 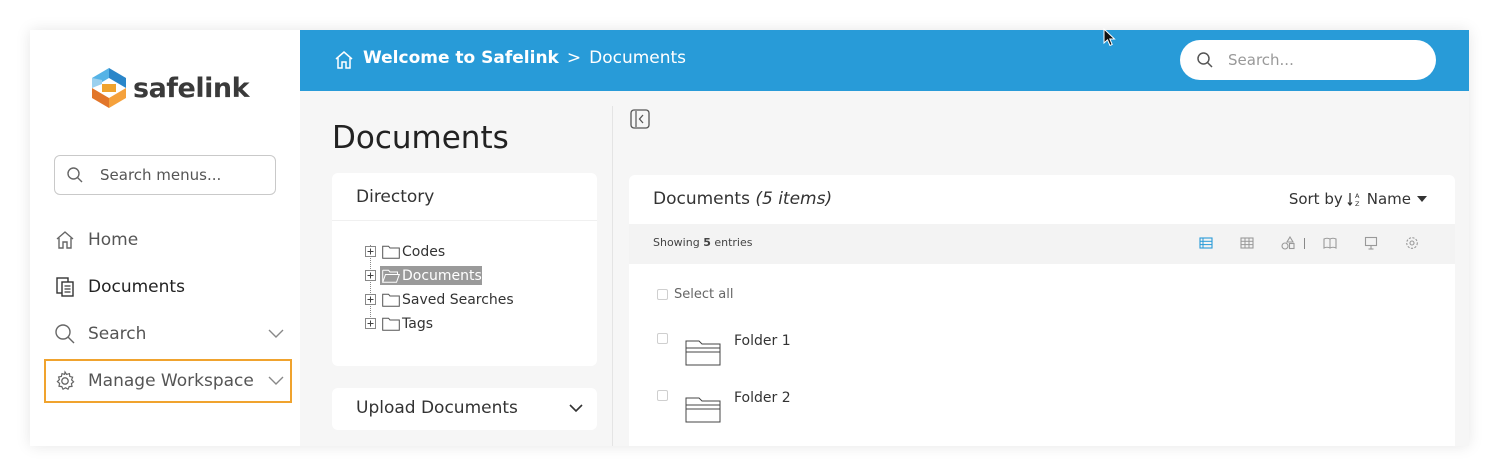 I want to click on svg-text: Z, so click(x=1357, y=203).